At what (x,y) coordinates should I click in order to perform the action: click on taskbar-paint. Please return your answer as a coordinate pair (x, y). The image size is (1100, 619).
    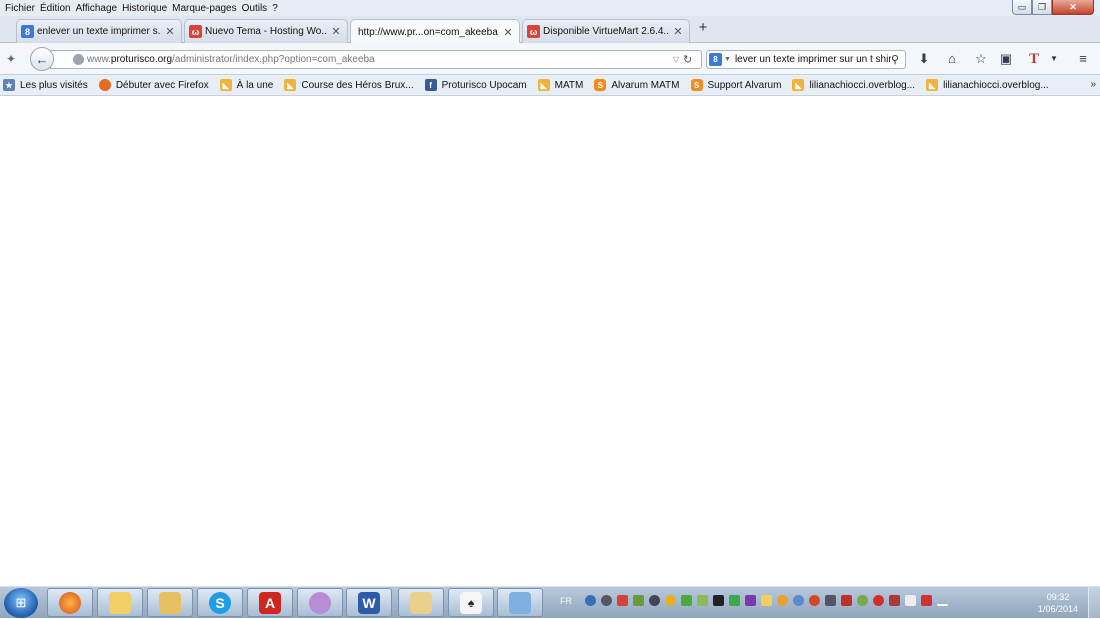
    Looking at the image, I should click on (520, 602).